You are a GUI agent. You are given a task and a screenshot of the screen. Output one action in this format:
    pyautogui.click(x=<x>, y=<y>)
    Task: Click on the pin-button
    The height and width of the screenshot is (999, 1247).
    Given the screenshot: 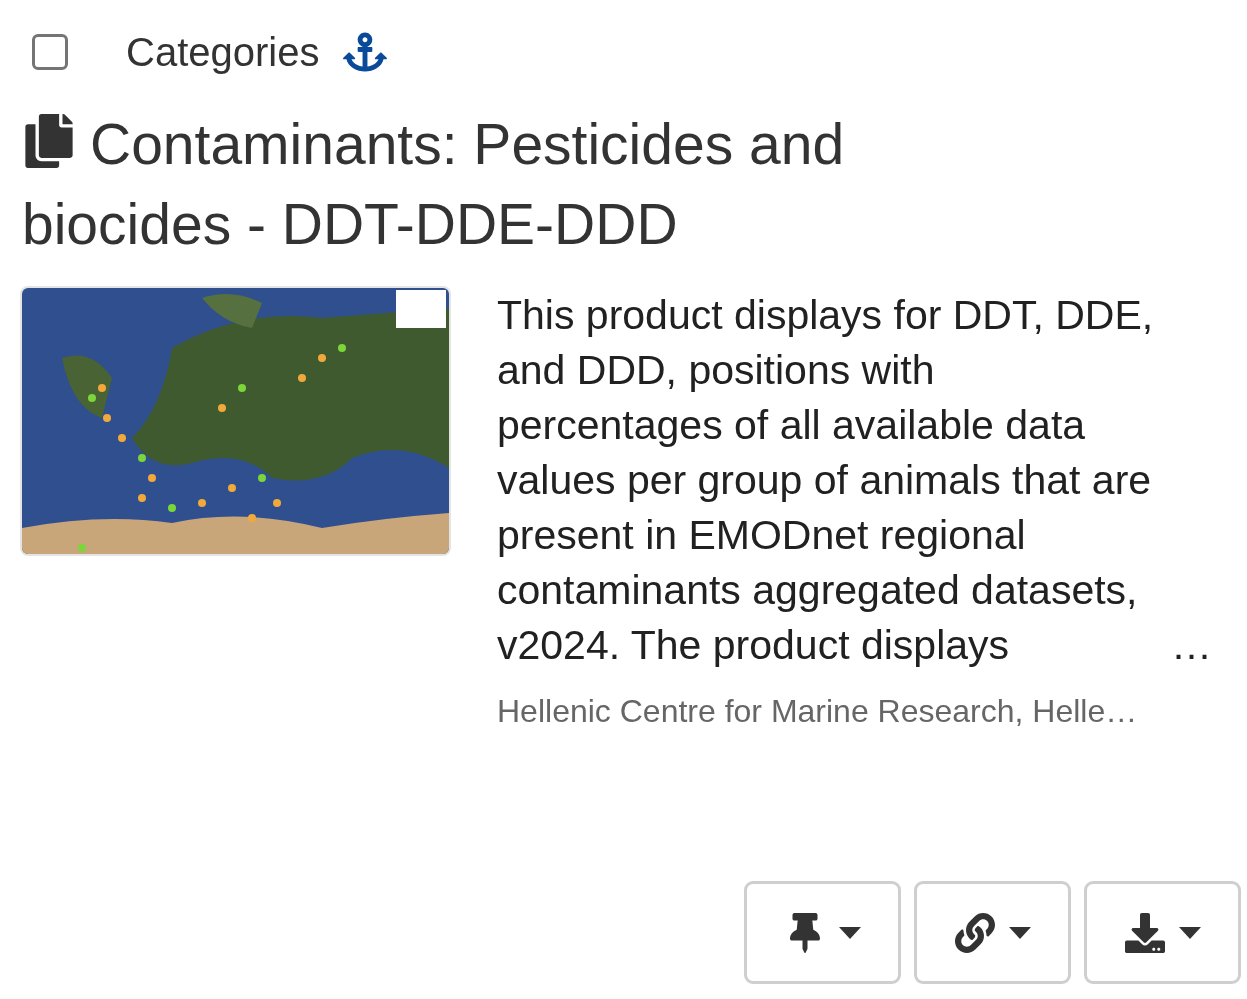 What is the action you would take?
    pyautogui.click(x=822, y=932)
    